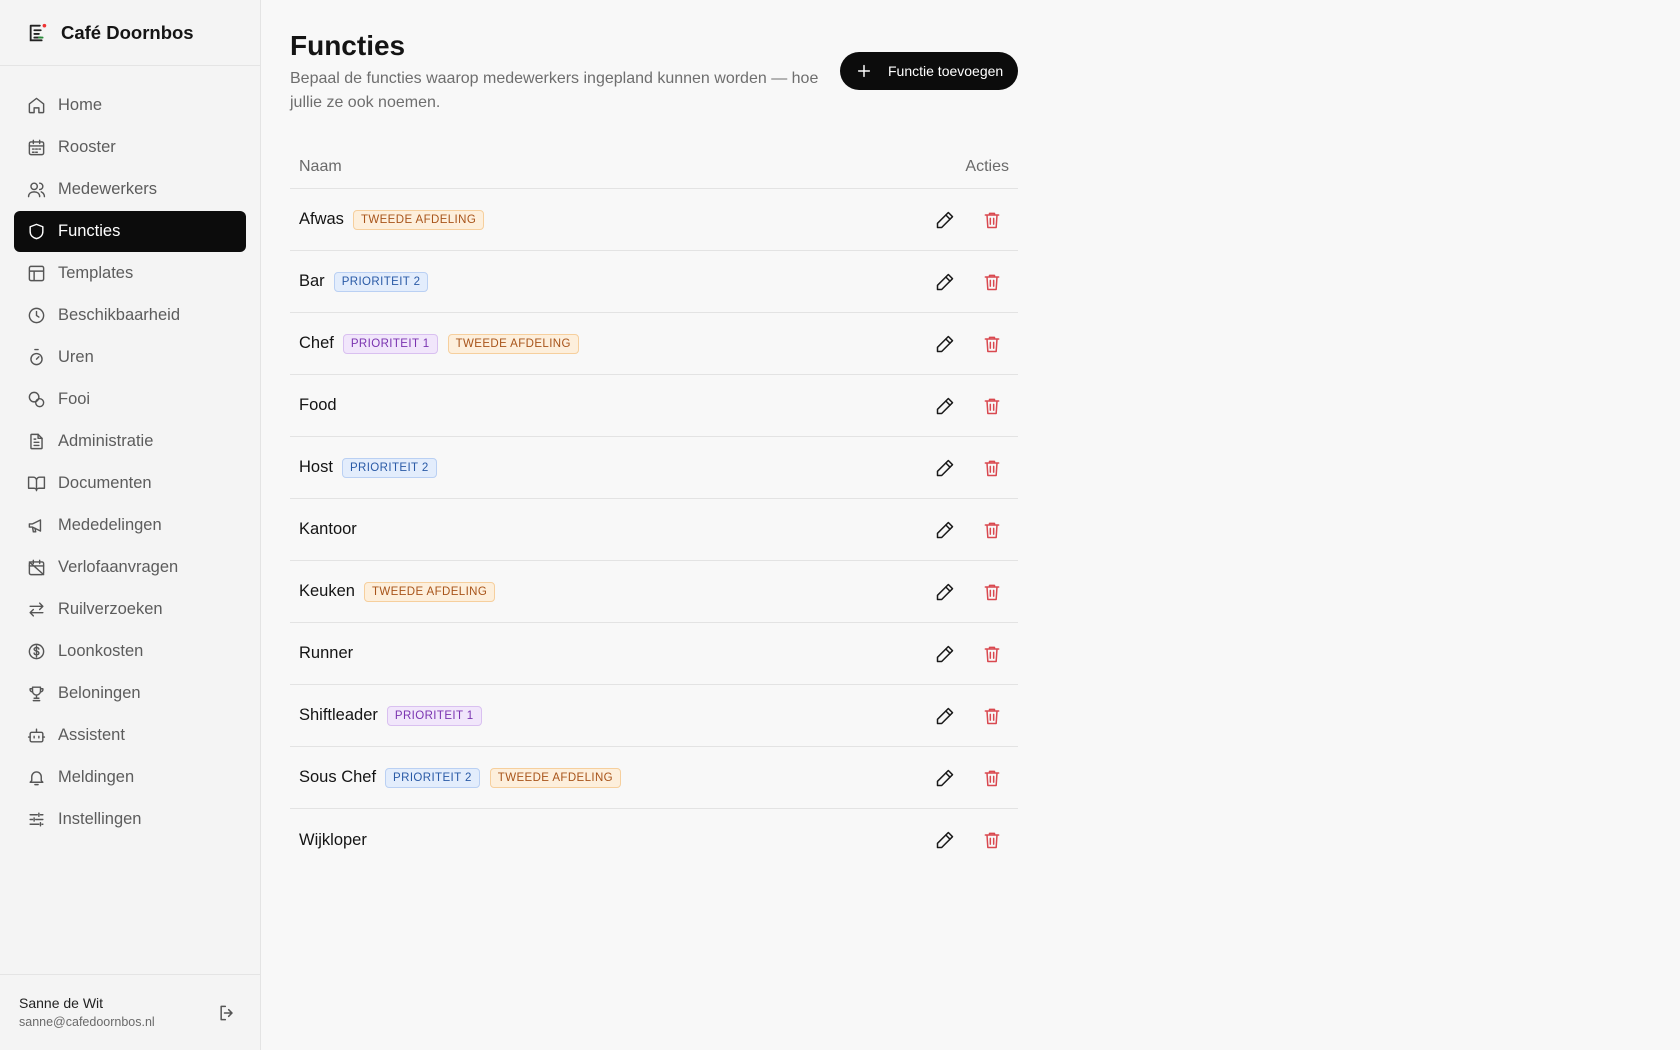 This screenshot has width=1680, height=1050. Describe the element at coordinates (119, 315) in the screenshot. I see `sidebar-item-label: Beschikbaarheid` at that location.